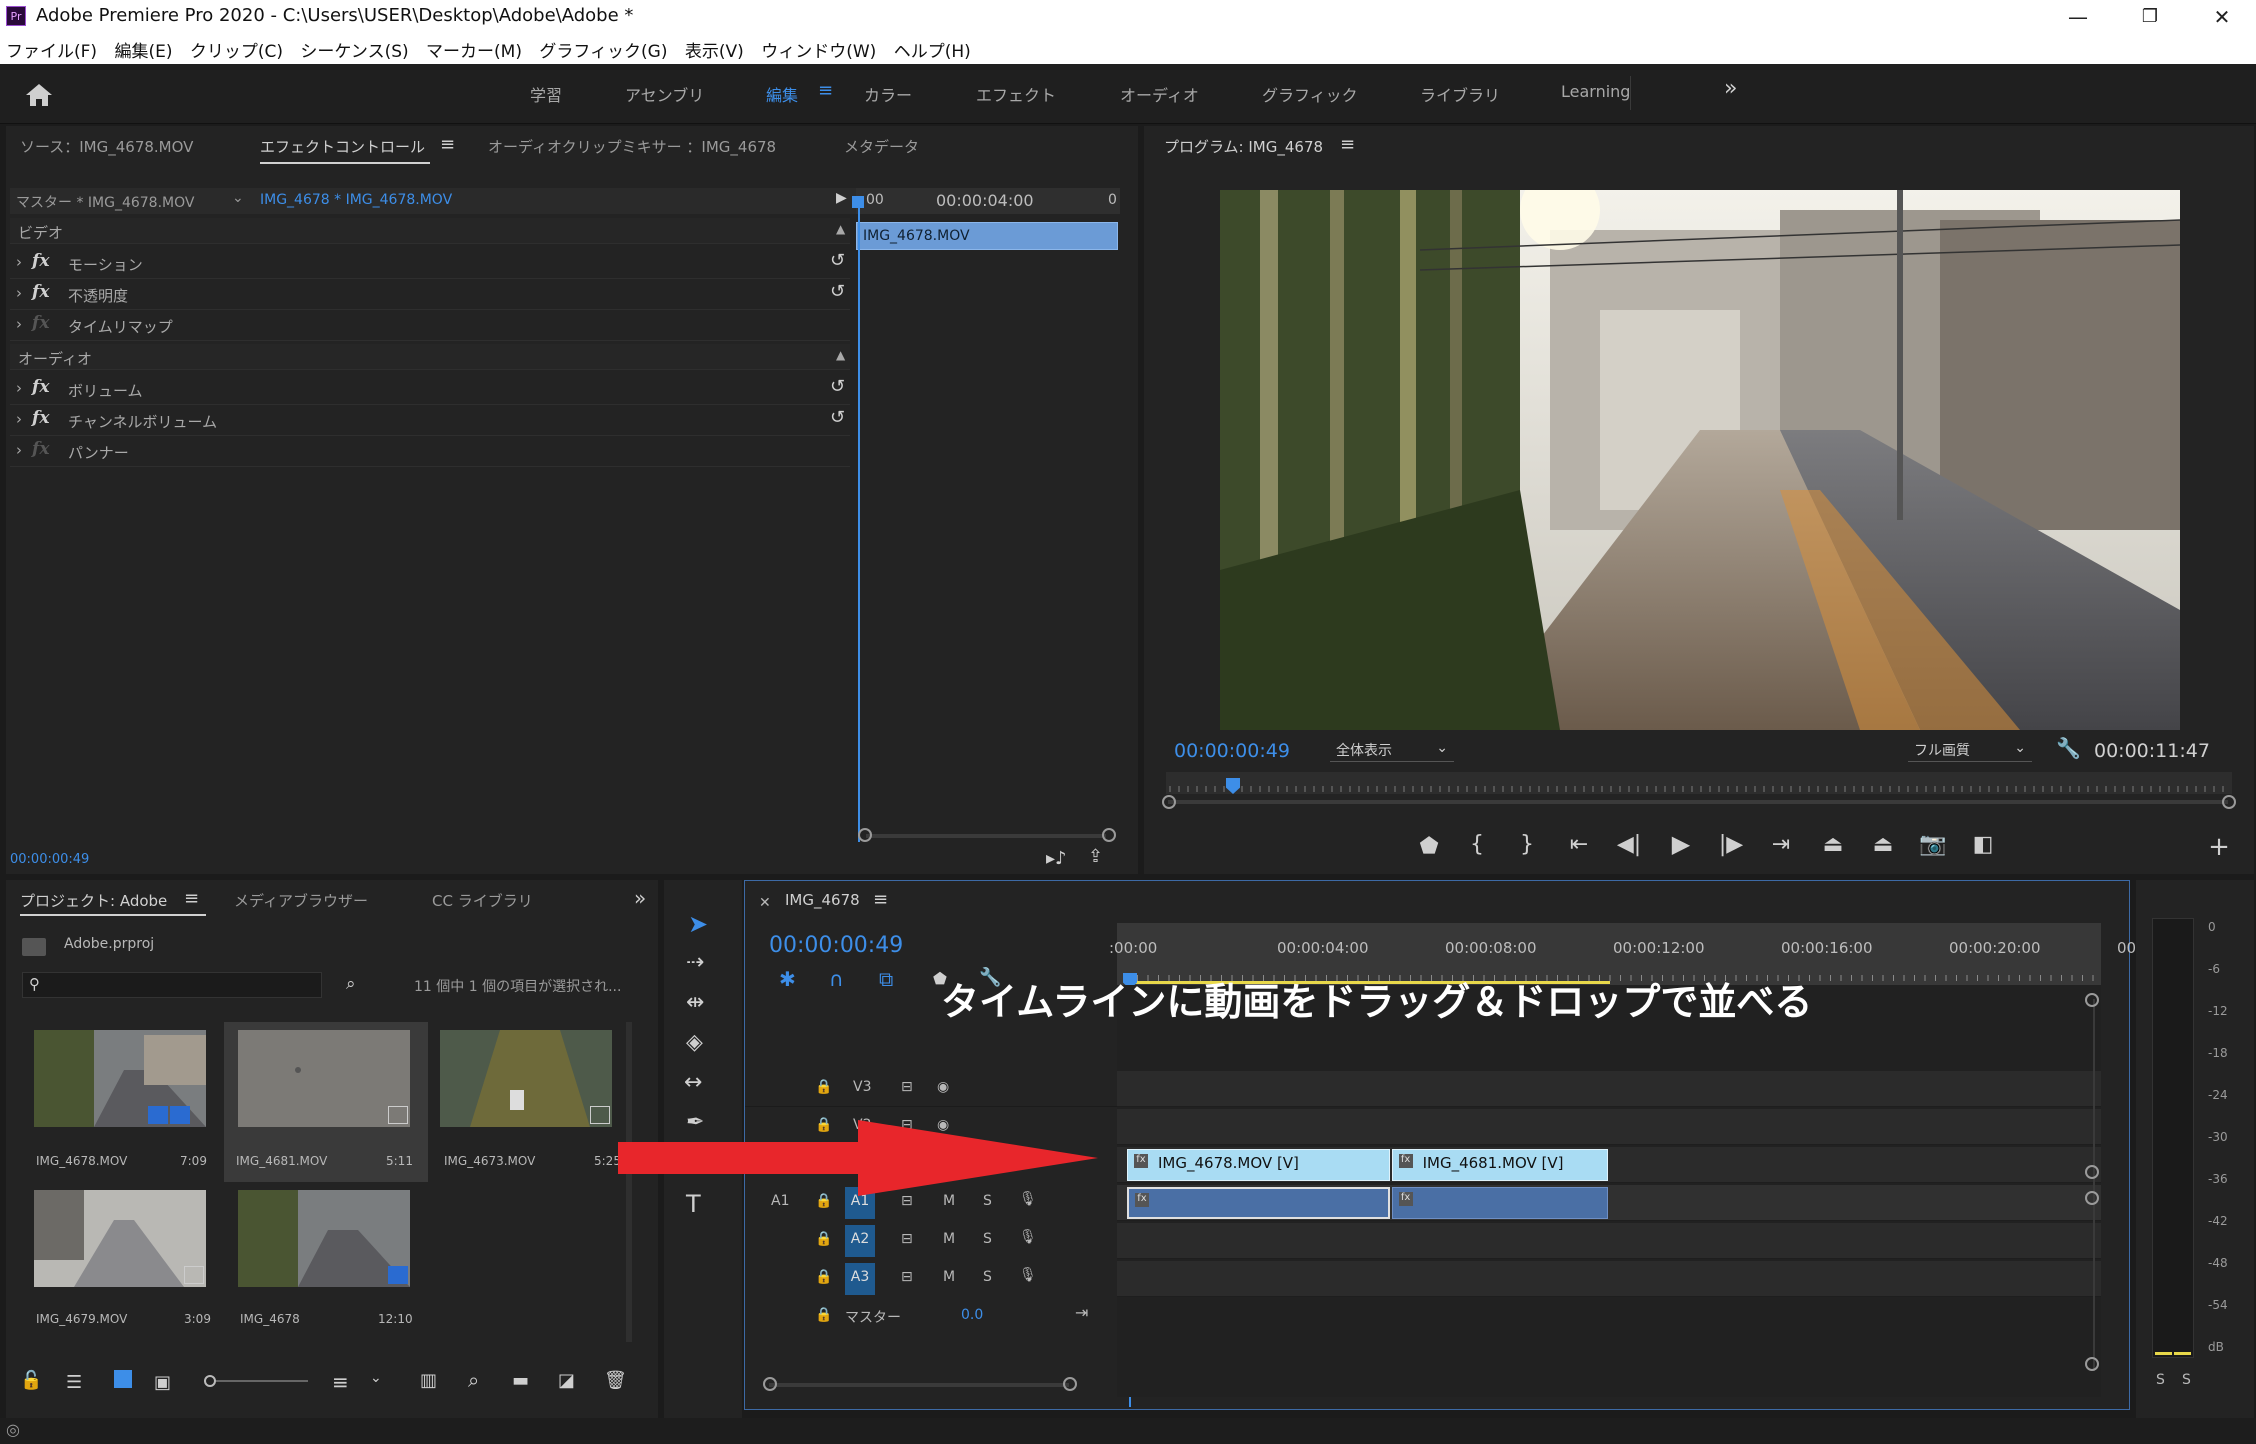  I want to click on slip-tool-icon: ↔, so click(693, 1082).